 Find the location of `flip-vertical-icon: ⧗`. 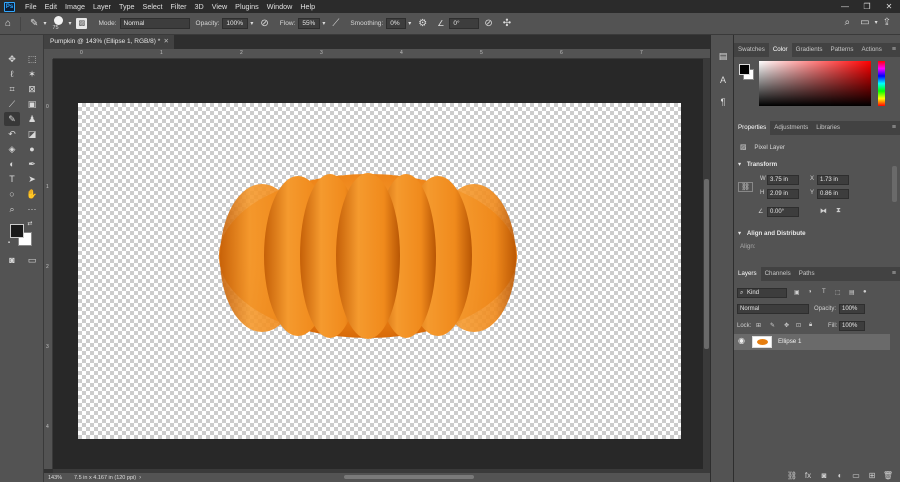

flip-vertical-icon: ⧗ is located at coordinates (838, 211).